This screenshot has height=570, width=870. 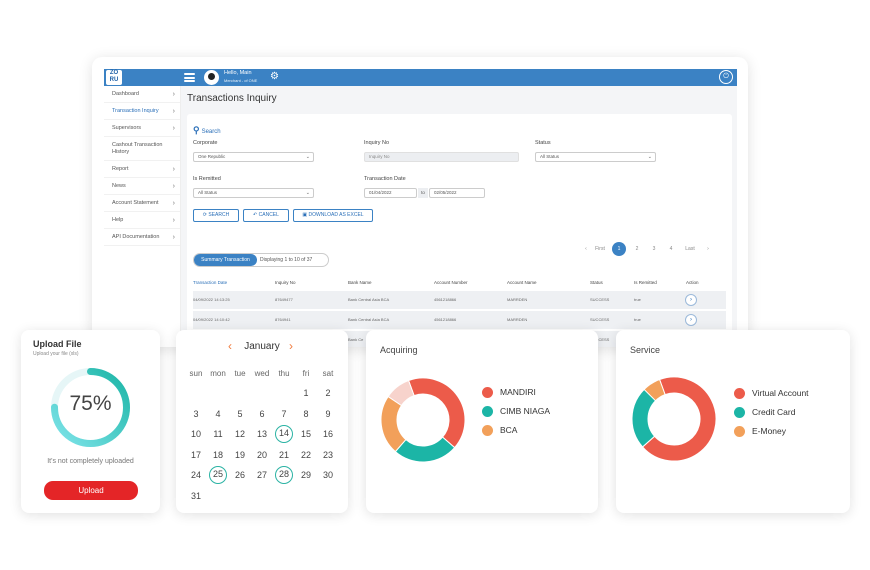 What do you see at coordinates (284, 475) in the screenshot?
I see `calendar-day-28: 28` at bounding box center [284, 475].